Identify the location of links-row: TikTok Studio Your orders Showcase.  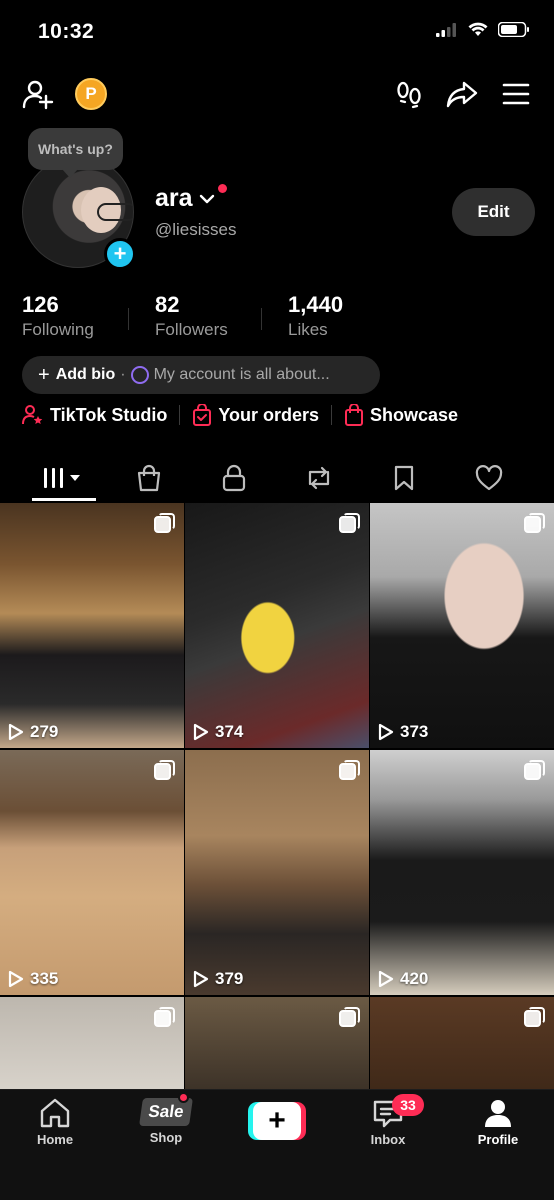
(240, 415).